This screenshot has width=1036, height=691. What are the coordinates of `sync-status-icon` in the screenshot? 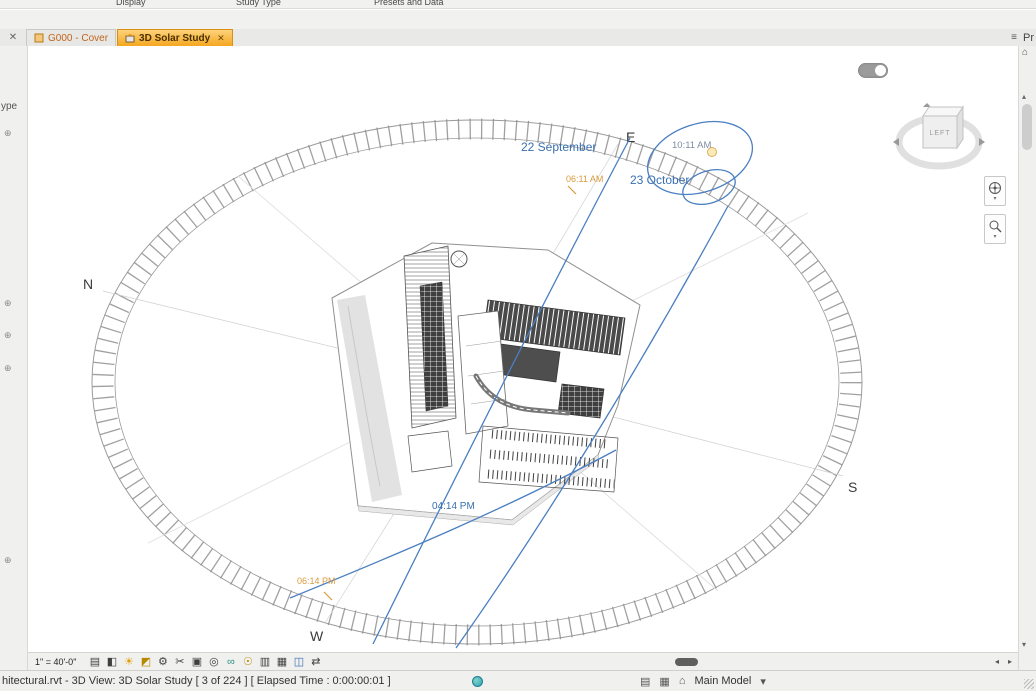 It's located at (477, 681).